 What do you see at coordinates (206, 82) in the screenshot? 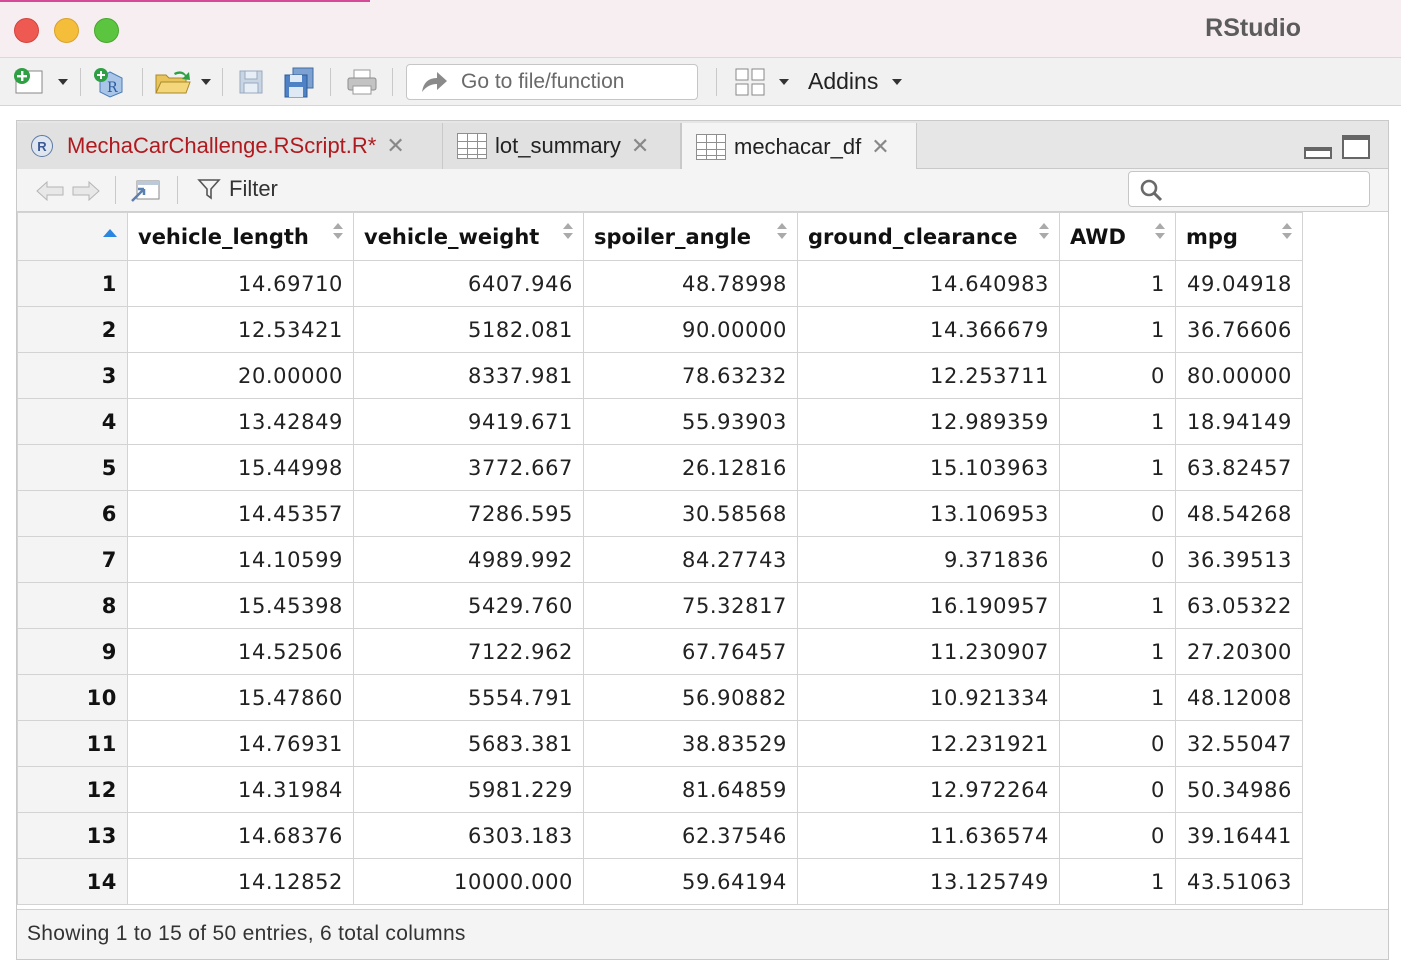
I see `open-file-dropdown` at bounding box center [206, 82].